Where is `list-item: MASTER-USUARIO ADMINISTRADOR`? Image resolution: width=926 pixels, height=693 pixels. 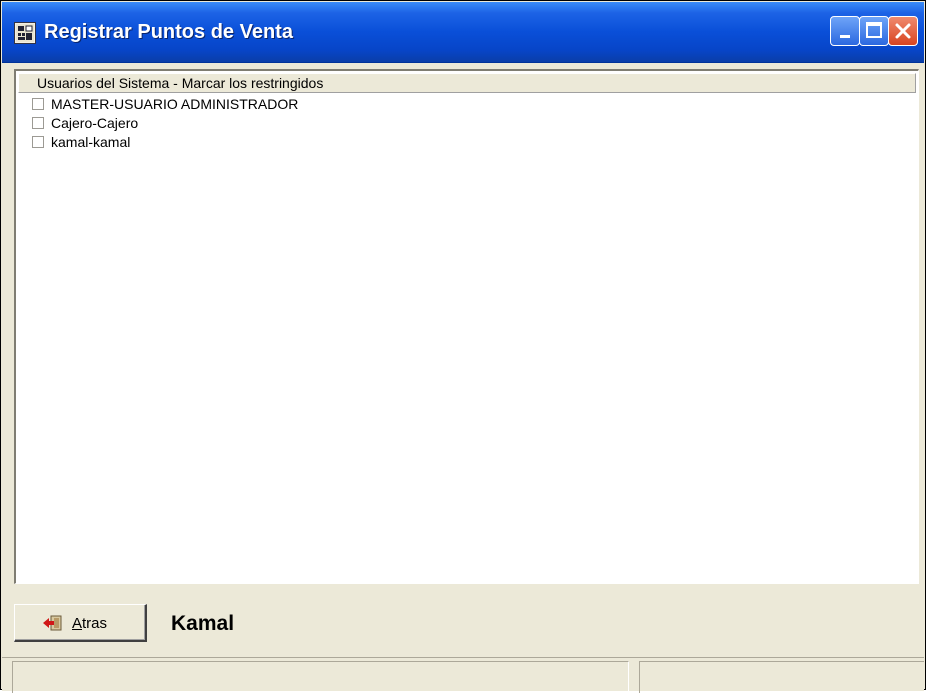
list-item: MASTER-USUARIO ADMINISTRADOR is located at coordinates (473, 104).